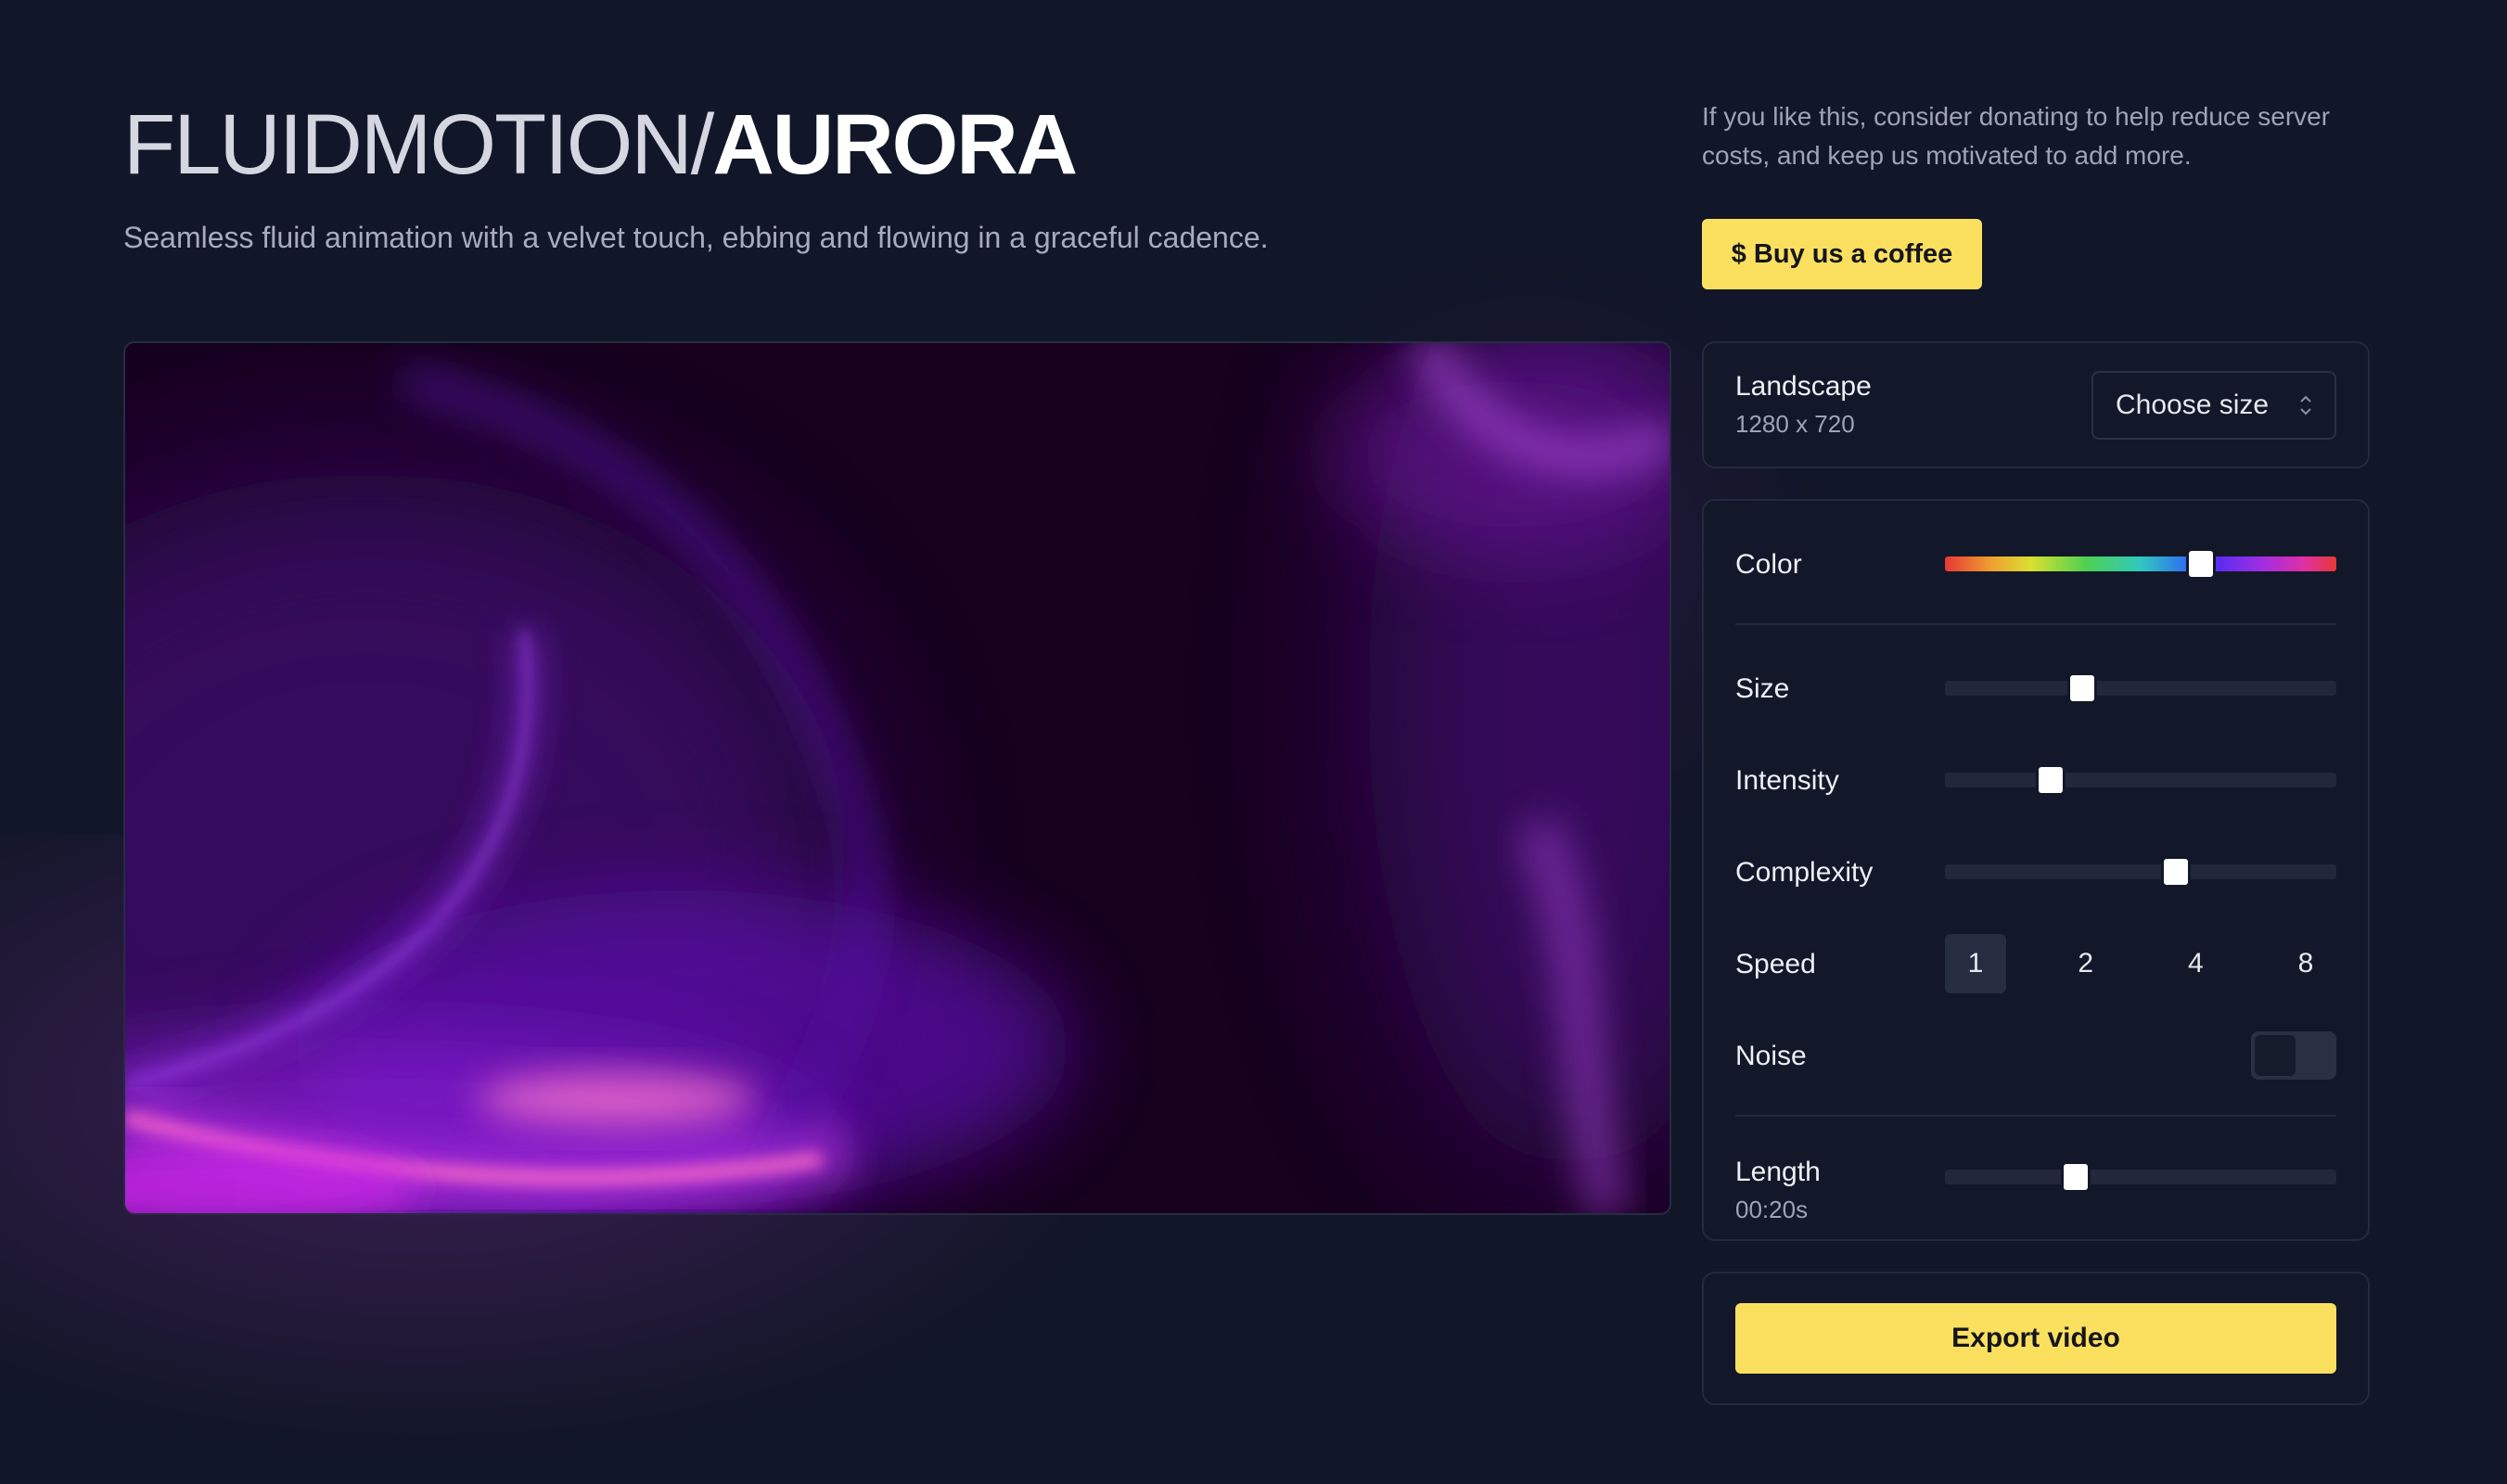 The image size is (2507, 1484). I want to click on noise-label: Noise, so click(1771, 1056).